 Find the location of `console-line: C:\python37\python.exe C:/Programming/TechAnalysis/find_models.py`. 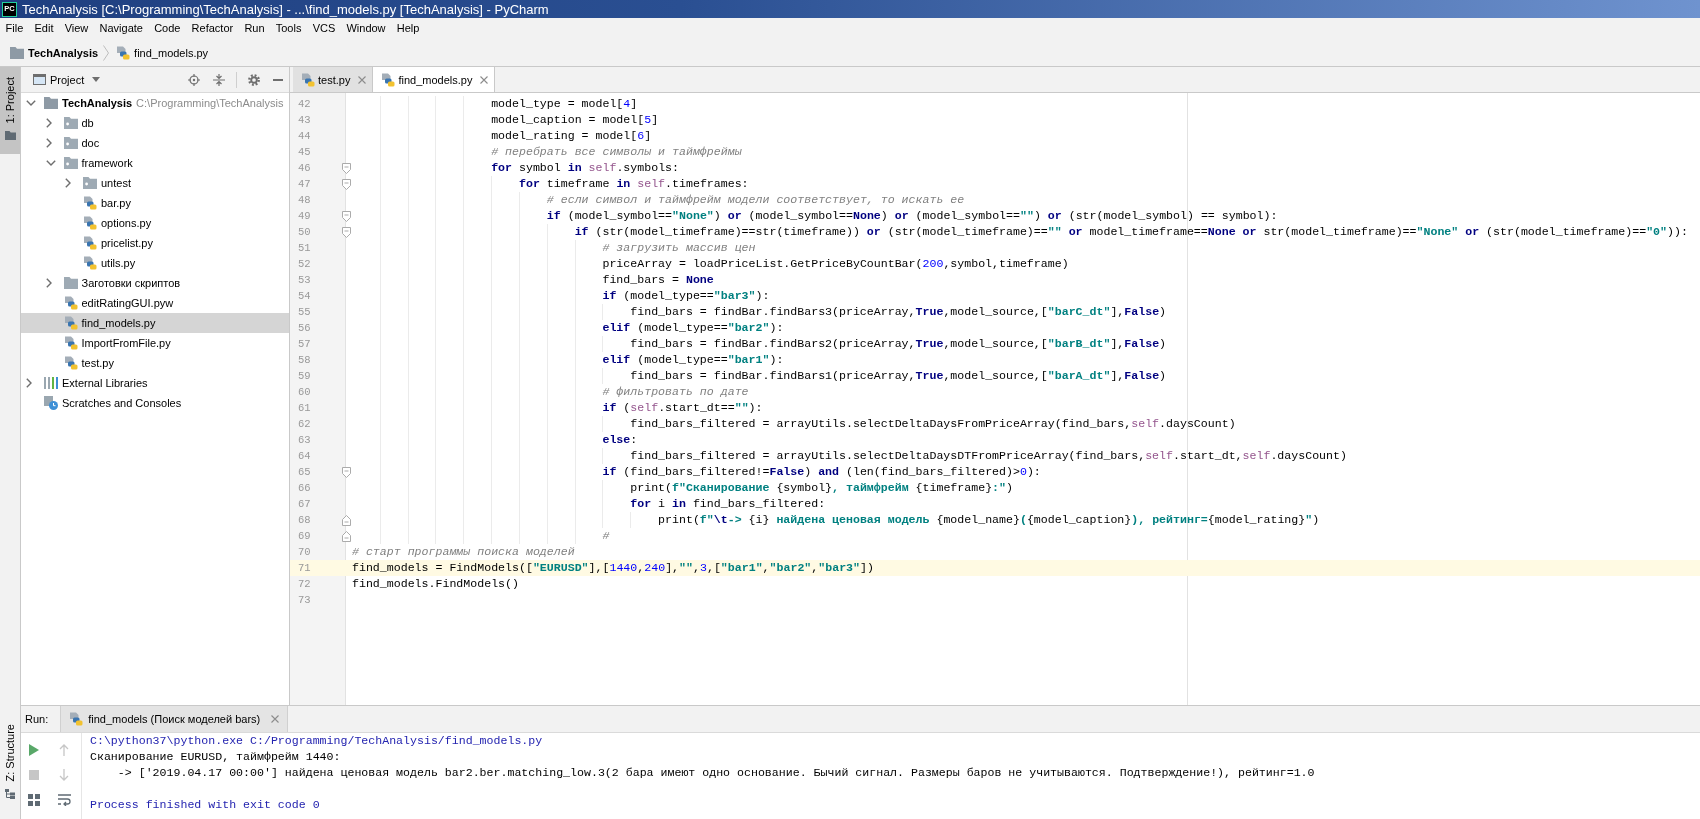

console-line: C:\python37\python.exe C:/Programming/TechAnalysis/find_models.py is located at coordinates (316, 741).